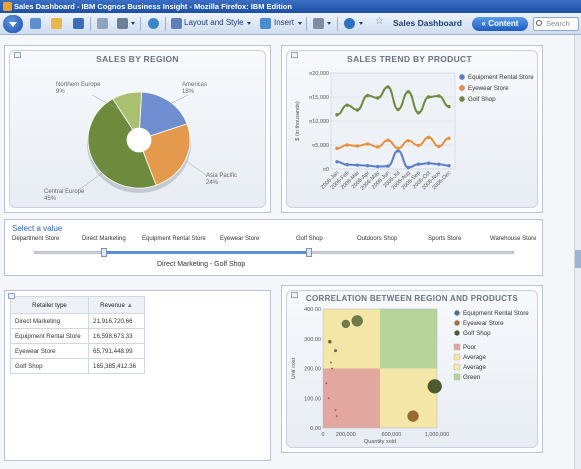 The image size is (581, 469). I want to click on slider-stop-label: Outdoors Shop, so click(377, 239).